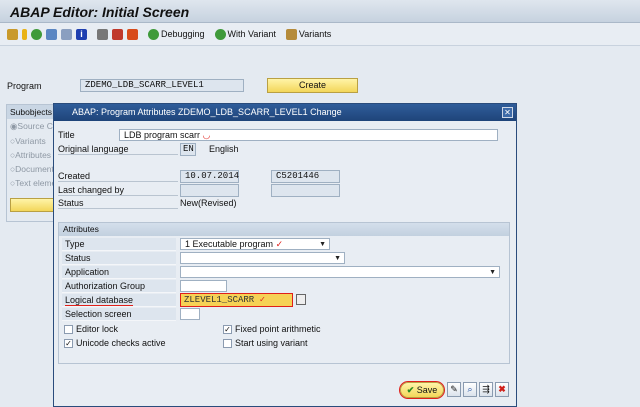  Describe the element at coordinates (236, 300) in the screenshot. I see `logical-database-input: ZLEVEL1_SCARR ✓` at that location.